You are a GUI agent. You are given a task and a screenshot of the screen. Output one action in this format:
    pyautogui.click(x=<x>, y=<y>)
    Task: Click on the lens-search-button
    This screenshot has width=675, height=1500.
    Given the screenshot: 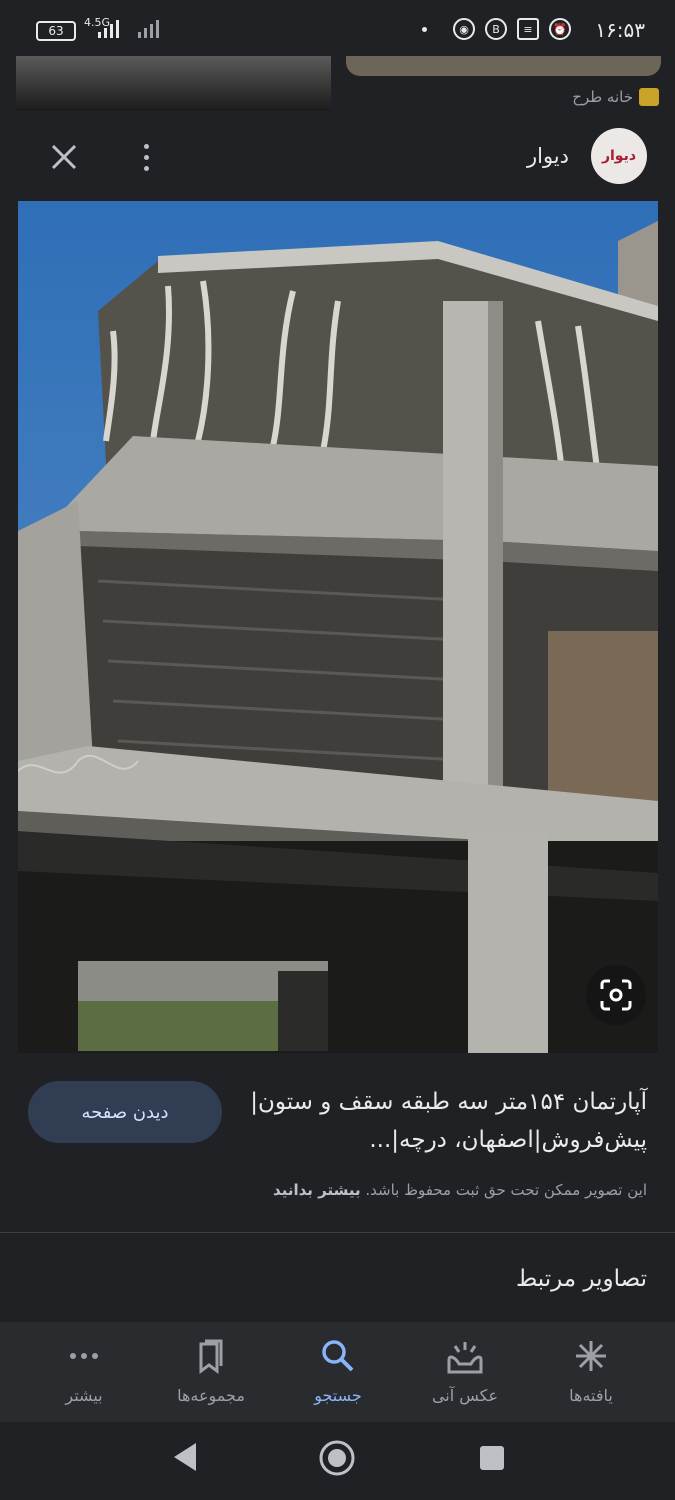 What is the action you would take?
    pyautogui.click(x=616, y=995)
    